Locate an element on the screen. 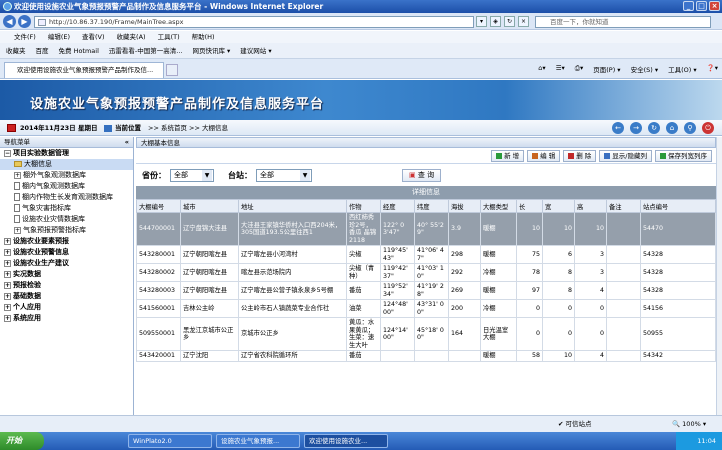 Image resolution: width=722 pixels, height=450 pixels. back-icon: ◀ is located at coordinates (9, 21).